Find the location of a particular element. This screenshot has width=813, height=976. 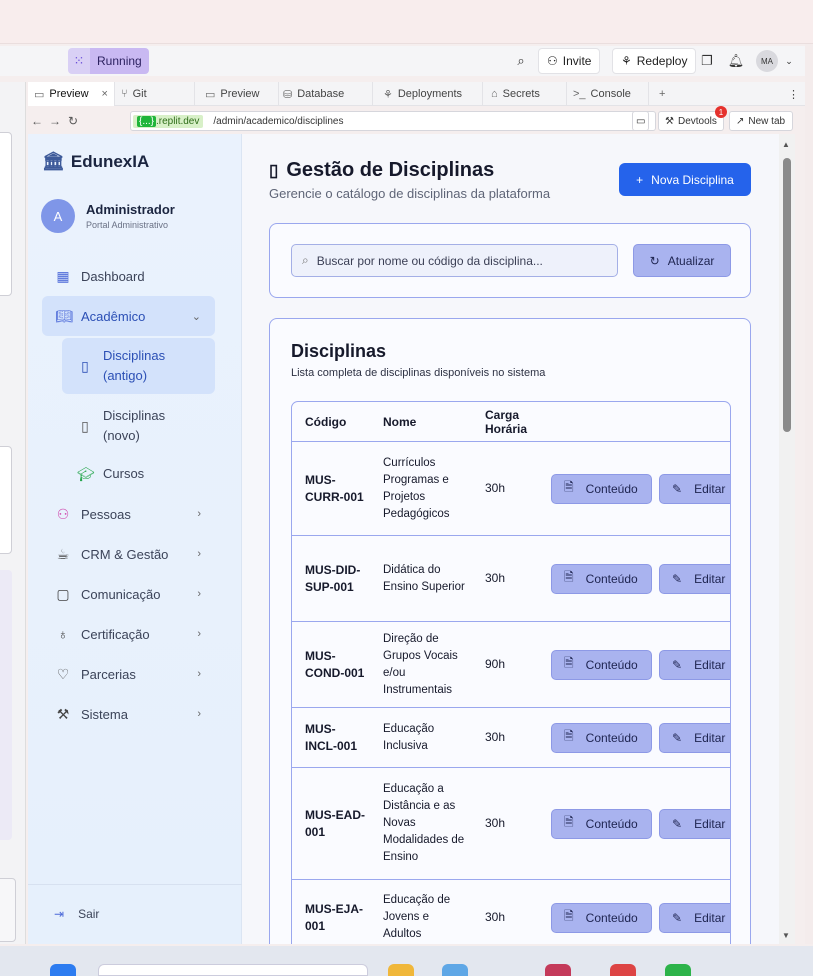

refresh-button: ↻ Atualizar is located at coordinates (682, 260).